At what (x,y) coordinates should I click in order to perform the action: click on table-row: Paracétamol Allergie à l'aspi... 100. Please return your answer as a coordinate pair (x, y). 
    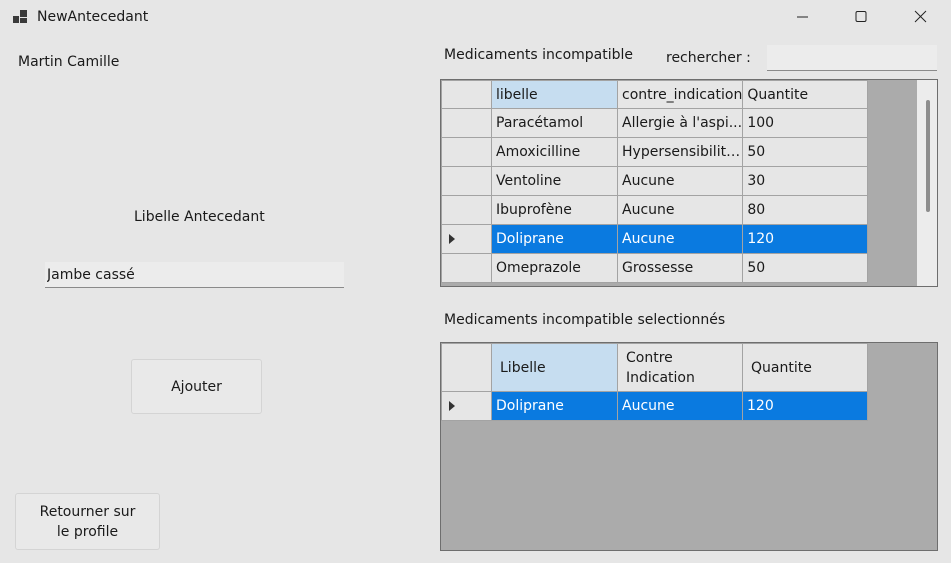
    Looking at the image, I should click on (655, 123).